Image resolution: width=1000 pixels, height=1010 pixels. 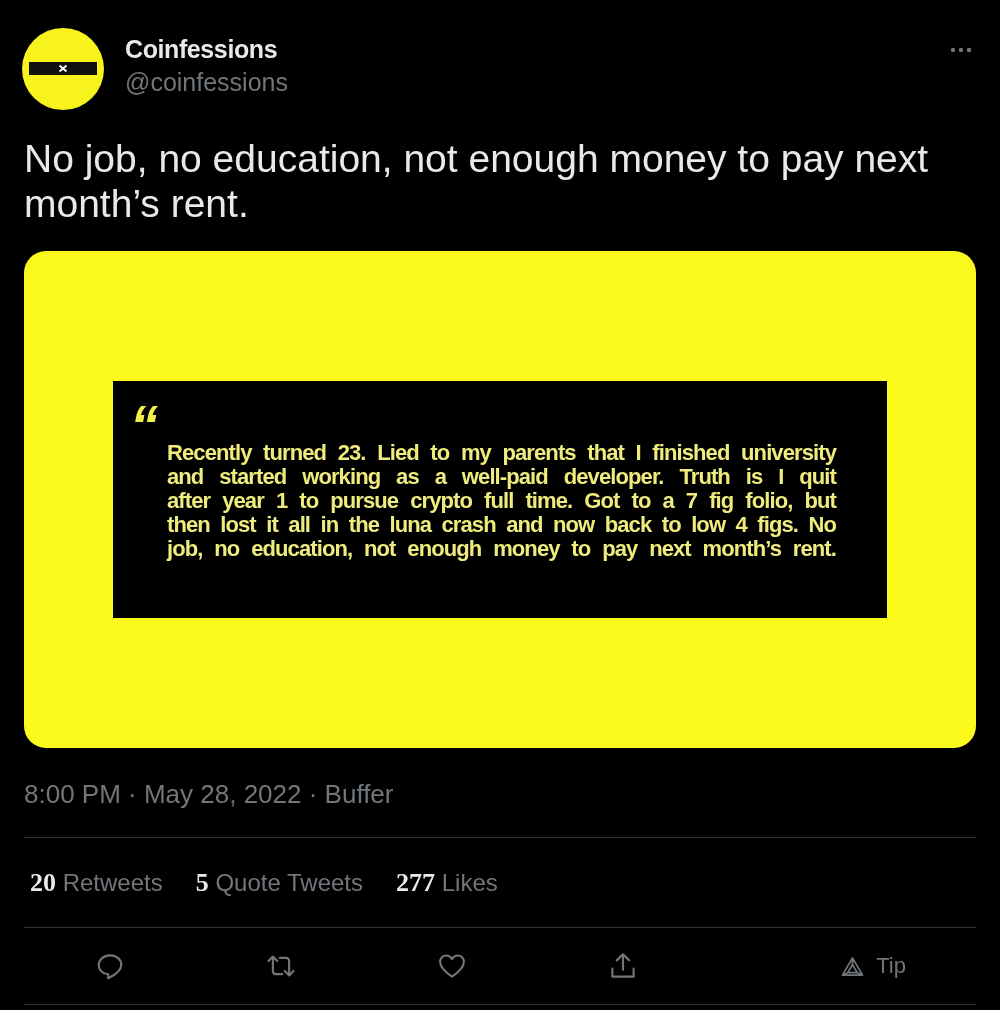 I want to click on heart-icon, so click(x=452, y=966).